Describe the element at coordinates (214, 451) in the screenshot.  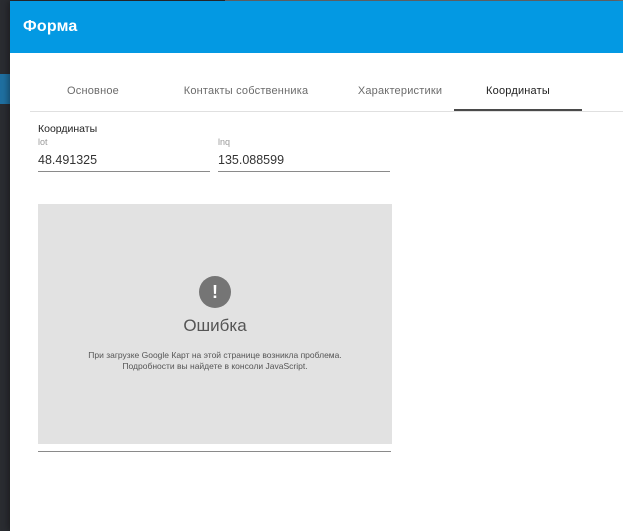
I see `map-divider` at that location.